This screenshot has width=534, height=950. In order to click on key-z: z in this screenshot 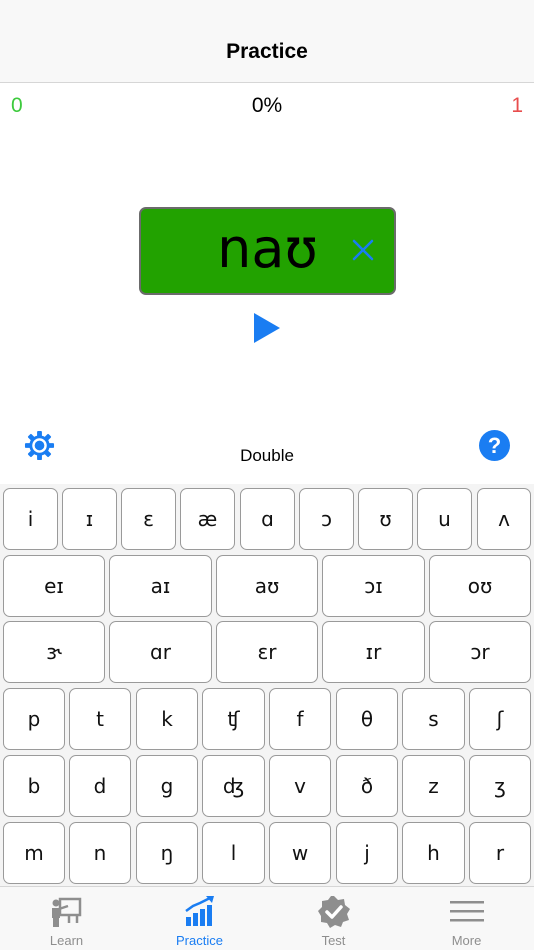, I will do `click(433, 786)`.